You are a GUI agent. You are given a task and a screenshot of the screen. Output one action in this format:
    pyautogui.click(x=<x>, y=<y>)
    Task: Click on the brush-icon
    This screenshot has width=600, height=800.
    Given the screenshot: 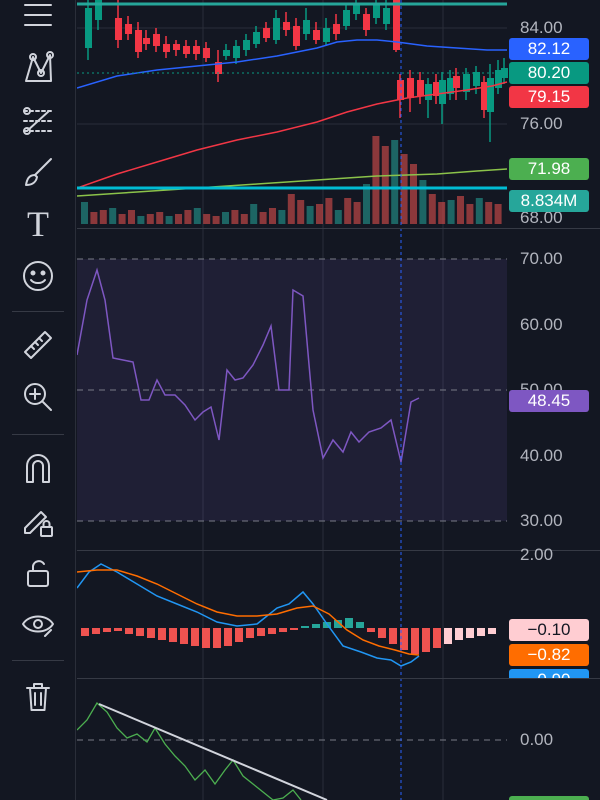 What is the action you would take?
    pyautogui.click(x=38, y=172)
    